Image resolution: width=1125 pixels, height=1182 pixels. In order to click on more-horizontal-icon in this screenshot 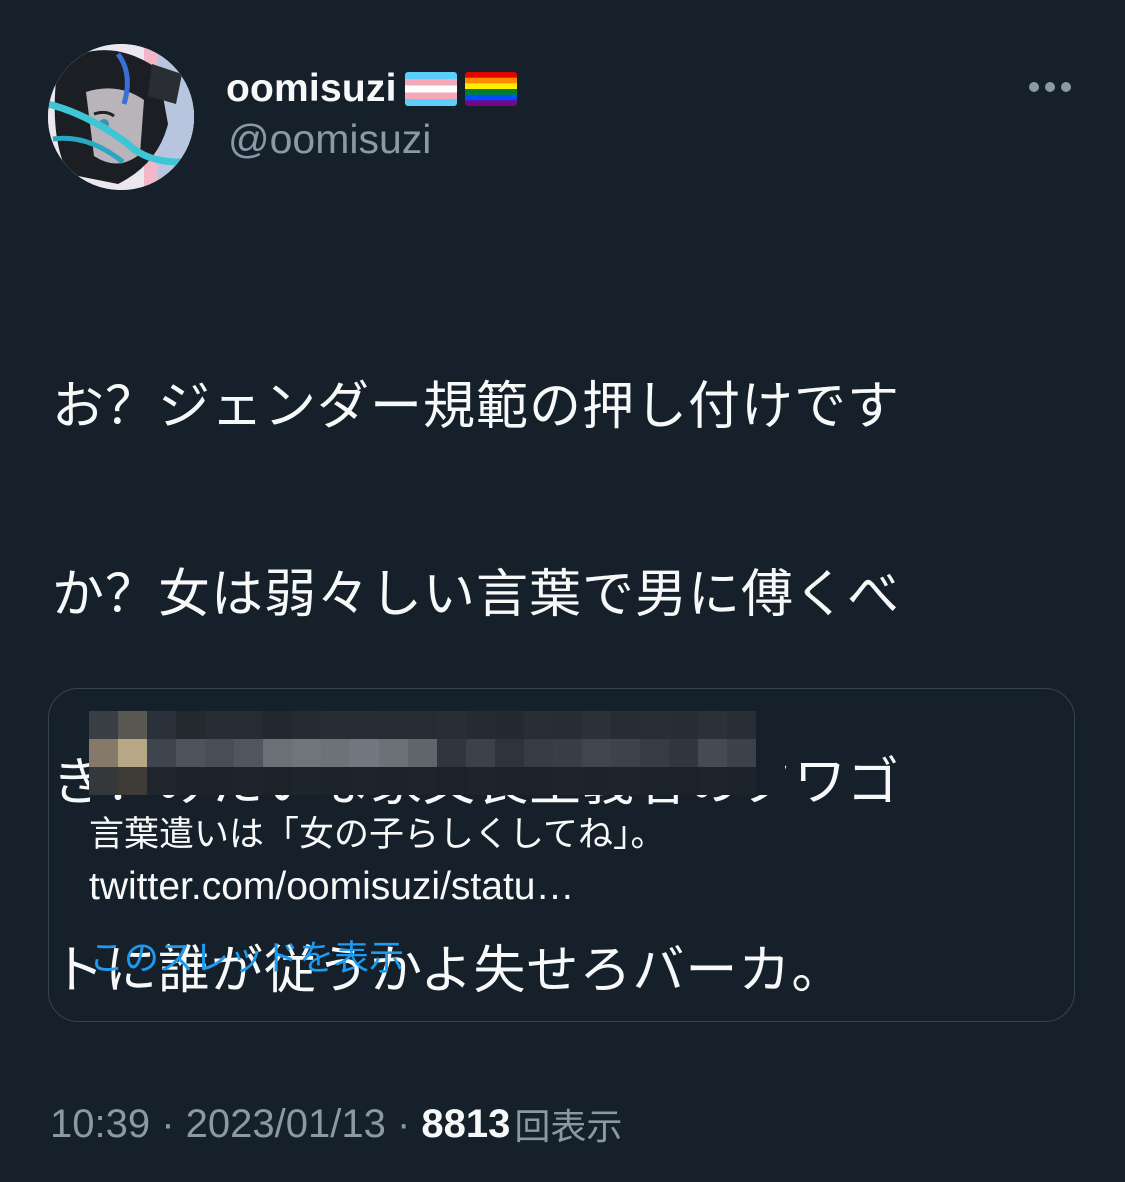, I will do `click(1050, 87)`.